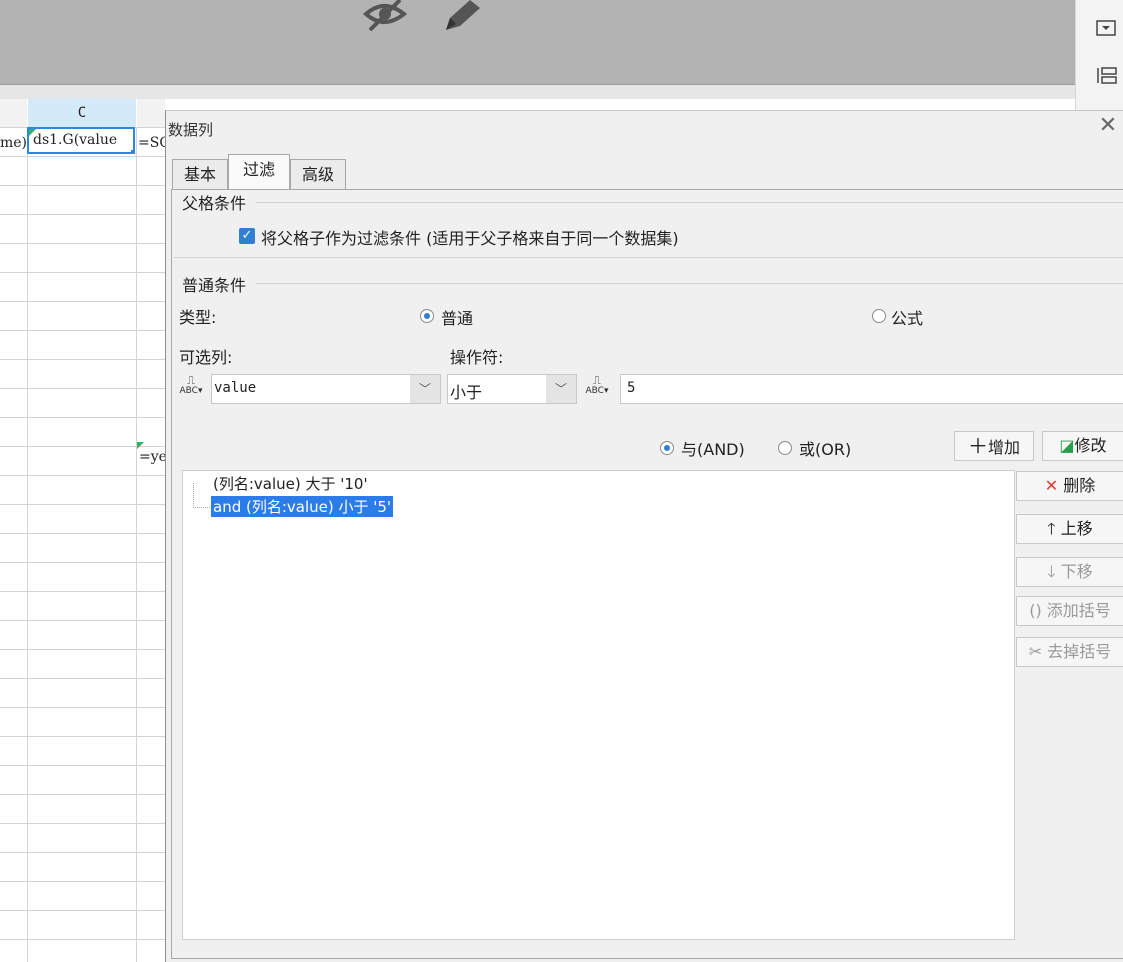 Image resolution: width=1123 pixels, height=962 pixels. Describe the element at coordinates (871, 389) in the screenshot. I see `condition-value-input: 5` at that location.